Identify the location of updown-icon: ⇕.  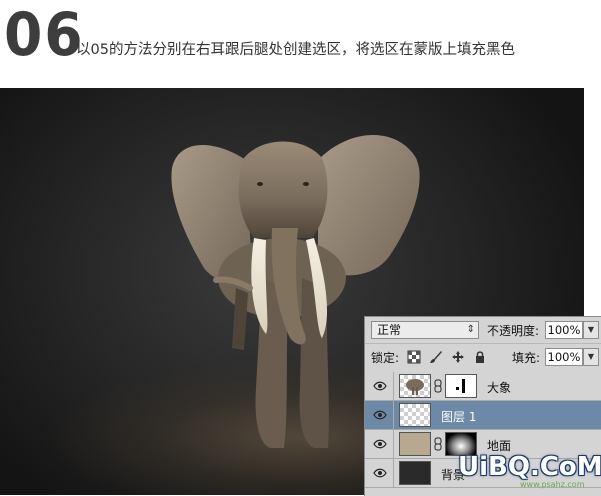
(470, 329).